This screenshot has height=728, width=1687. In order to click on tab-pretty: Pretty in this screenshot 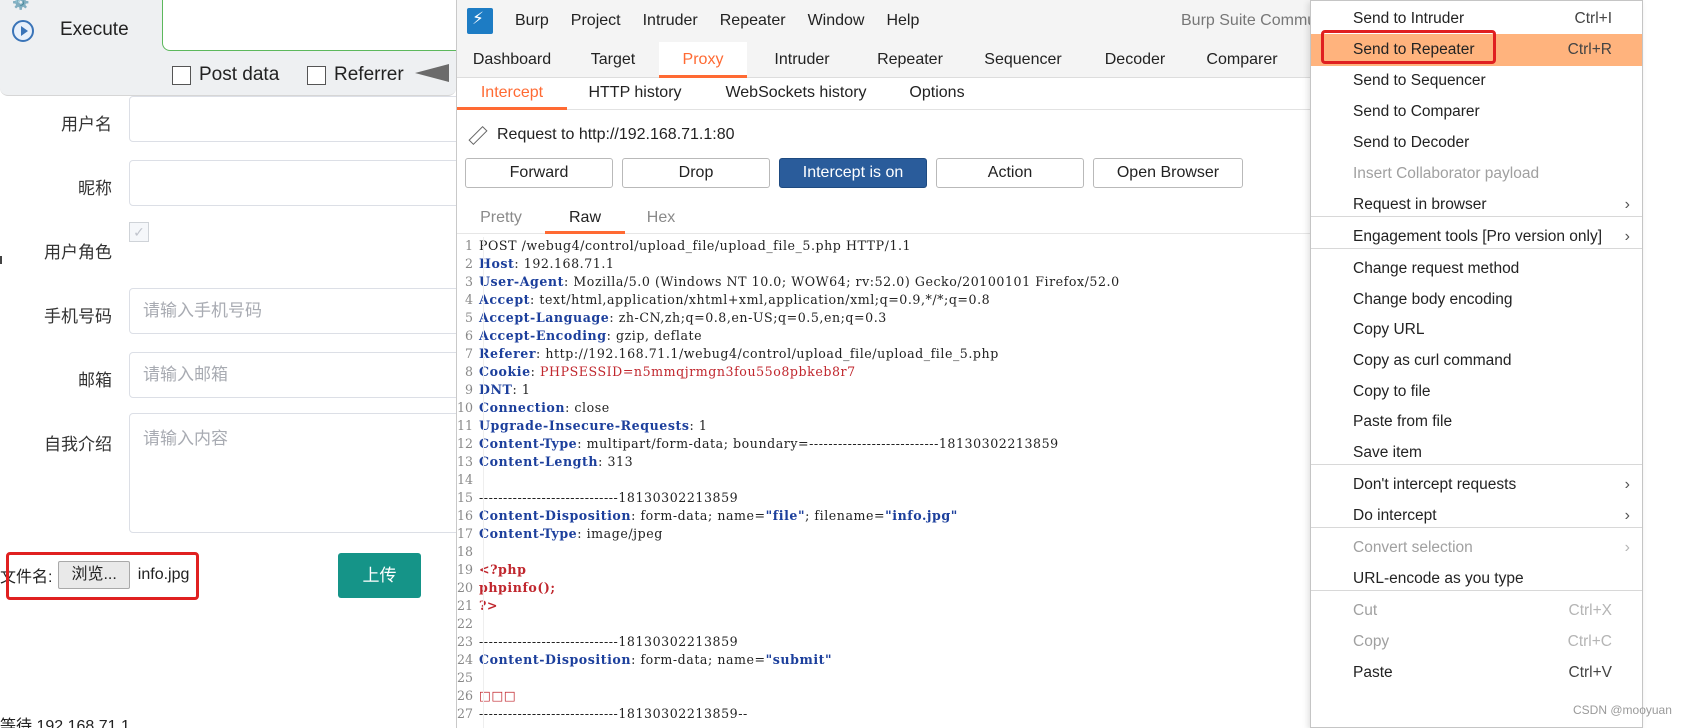, I will do `click(501, 220)`.